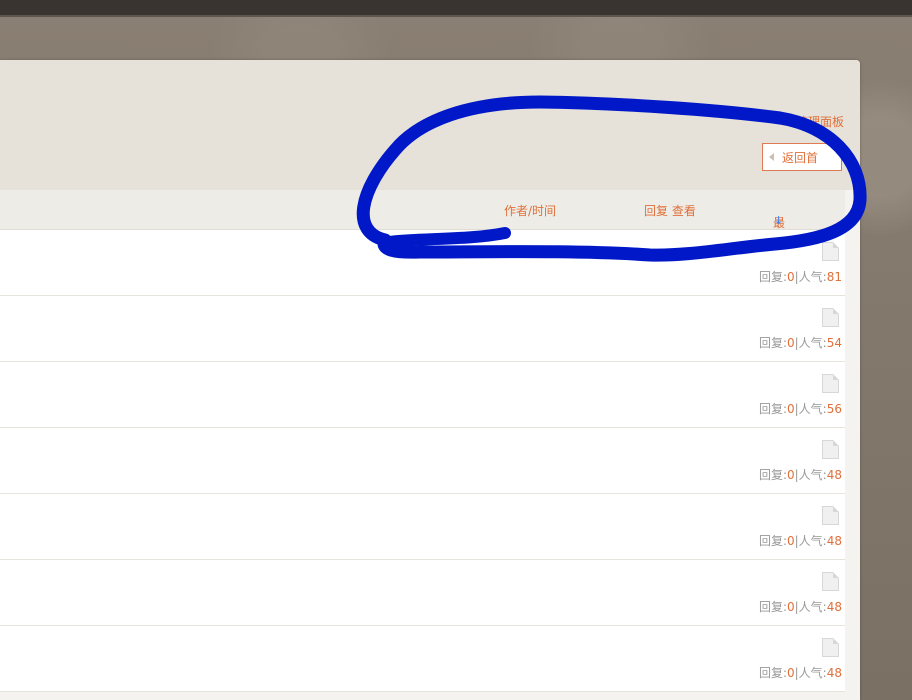 This screenshot has width=912, height=700. Describe the element at coordinates (422, 395) in the screenshot. I see `table-row: 回复:0|人气:56` at that location.